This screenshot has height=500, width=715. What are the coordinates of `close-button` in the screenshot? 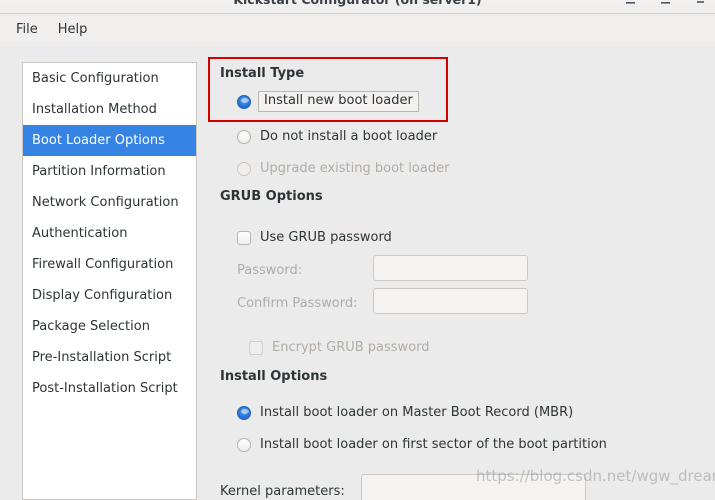 It's located at (700, 3).